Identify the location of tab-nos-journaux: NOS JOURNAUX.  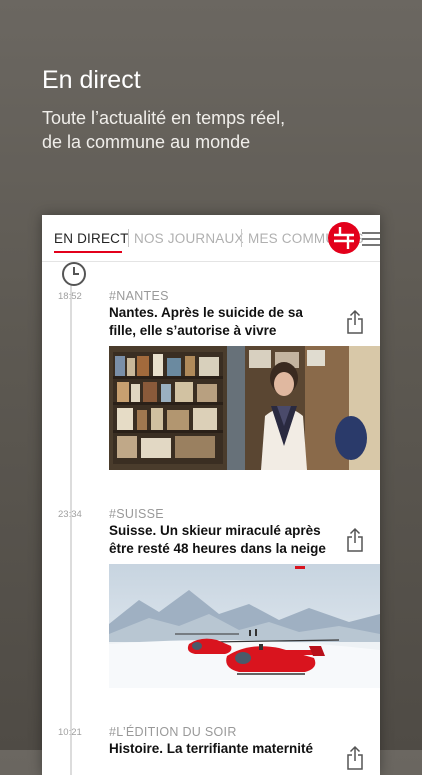
(189, 238).